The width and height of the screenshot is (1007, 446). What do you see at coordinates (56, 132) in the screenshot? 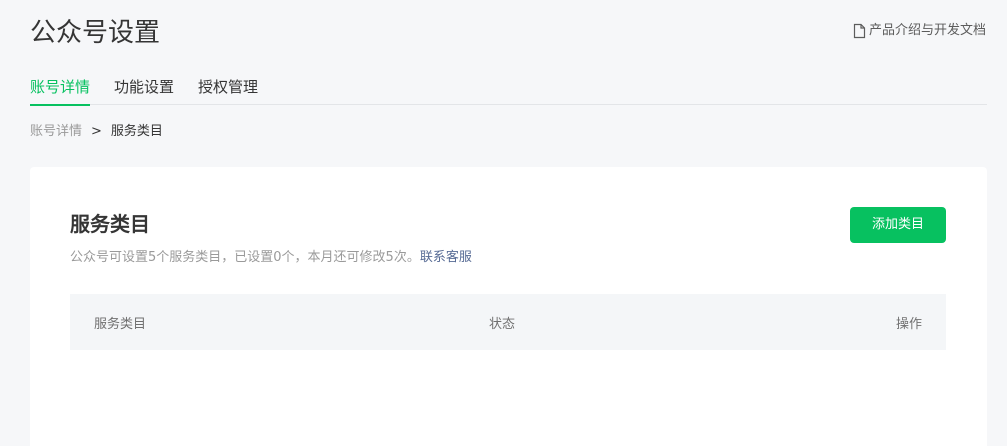
I see `breadcrumb-account-details: 账号详情` at bounding box center [56, 132].